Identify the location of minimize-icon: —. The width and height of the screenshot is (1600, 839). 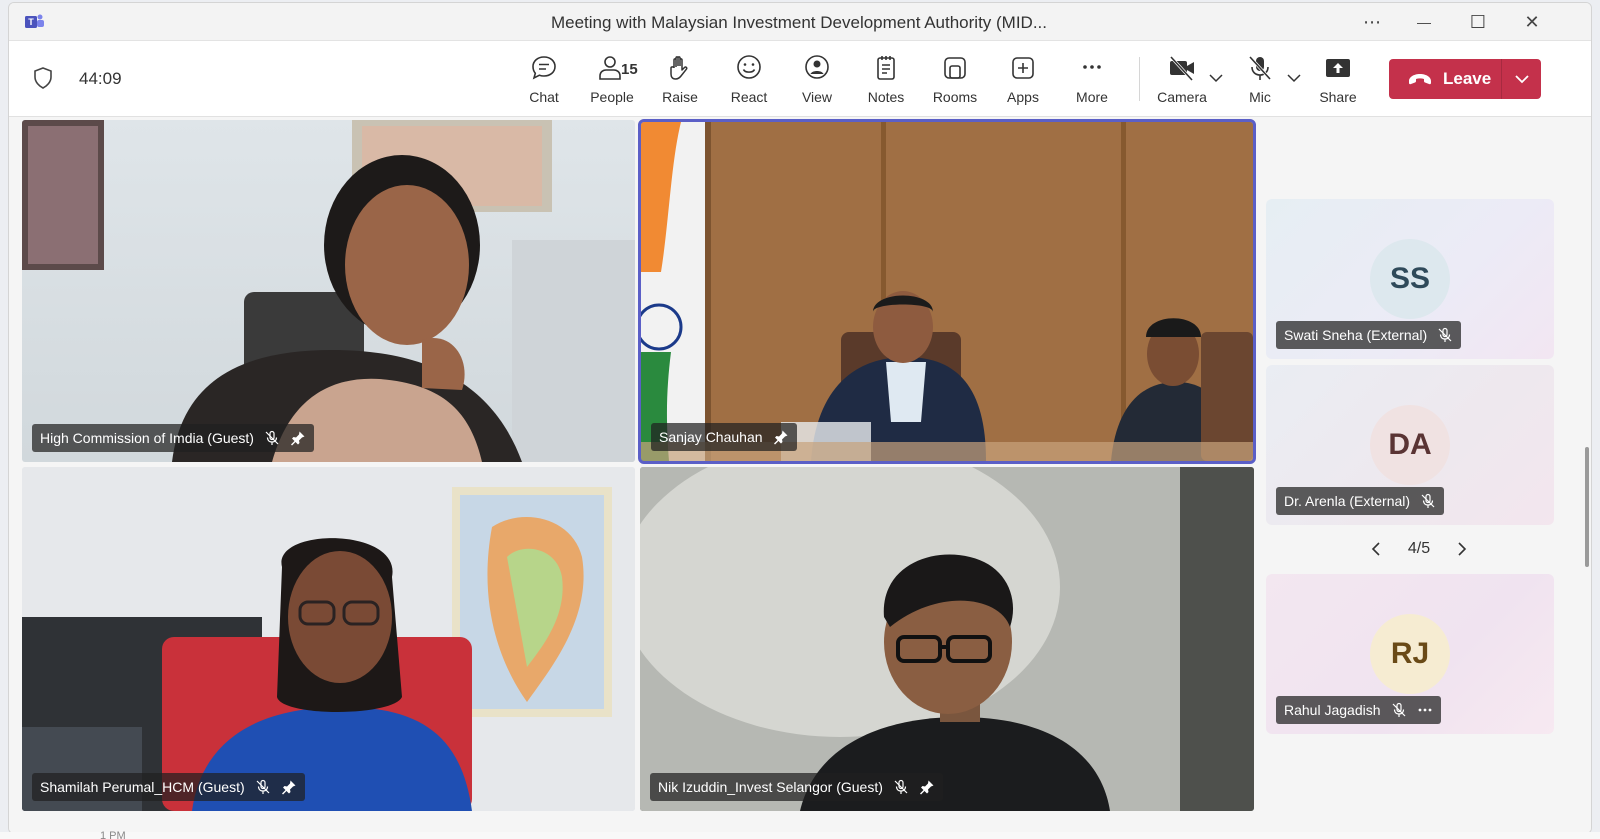
(1424, 22).